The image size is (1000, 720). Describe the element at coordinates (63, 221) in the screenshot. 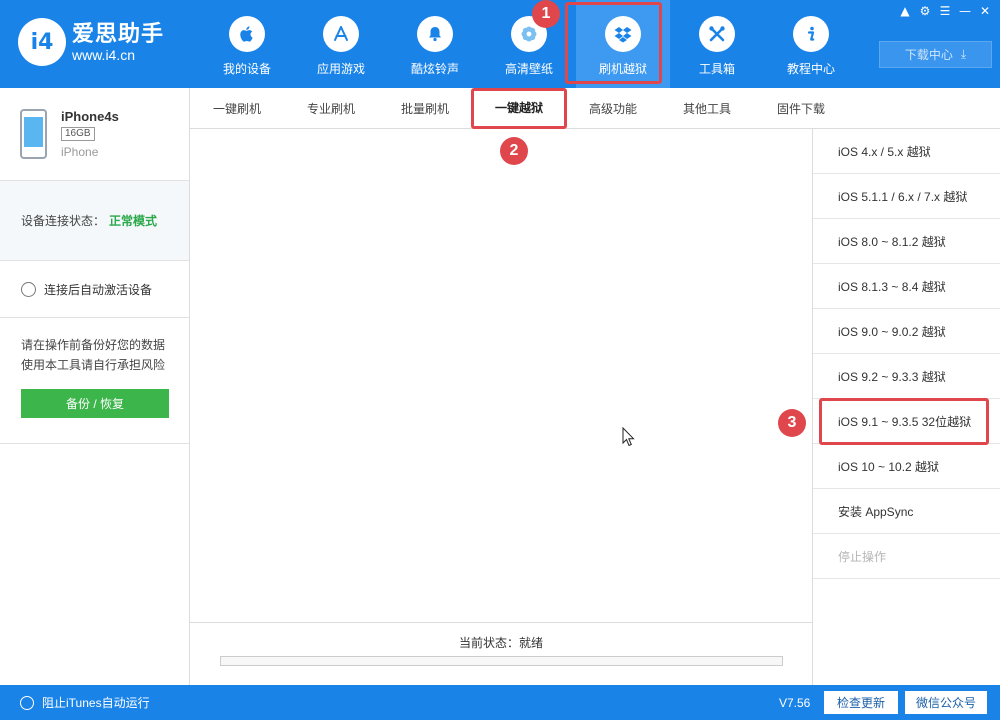

I see `connection-status-label: 设备连接状态：` at that location.